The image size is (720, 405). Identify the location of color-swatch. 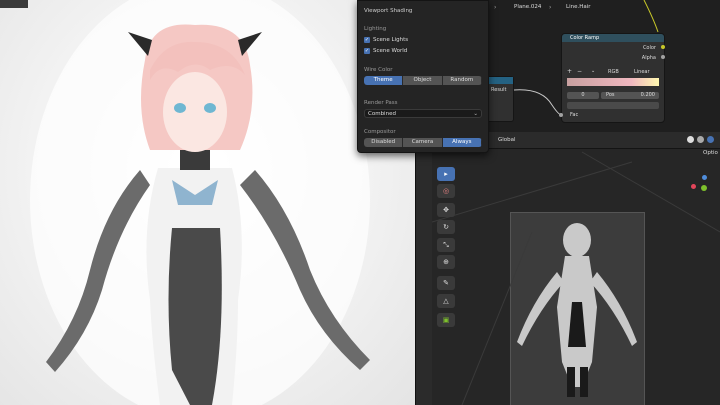
(613, 105).